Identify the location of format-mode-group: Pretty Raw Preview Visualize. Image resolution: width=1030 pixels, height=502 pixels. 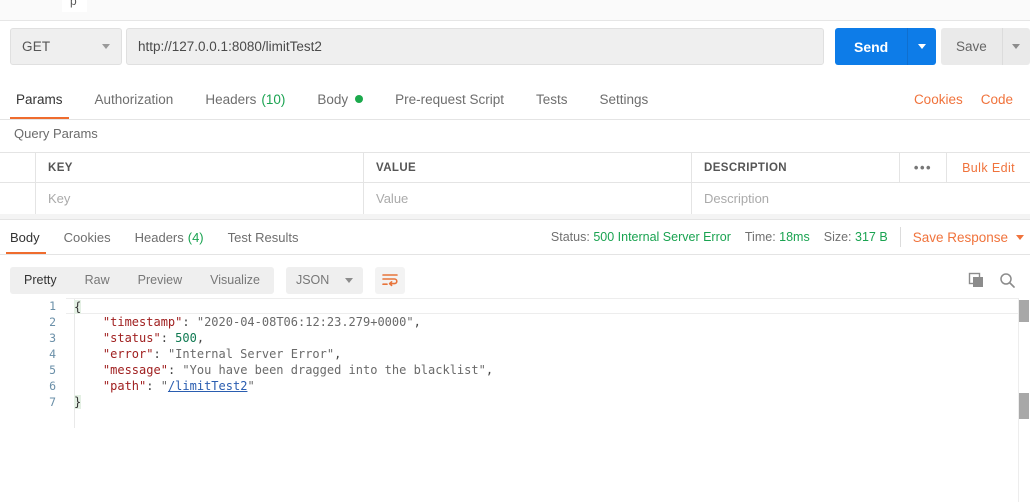
(142, 280).